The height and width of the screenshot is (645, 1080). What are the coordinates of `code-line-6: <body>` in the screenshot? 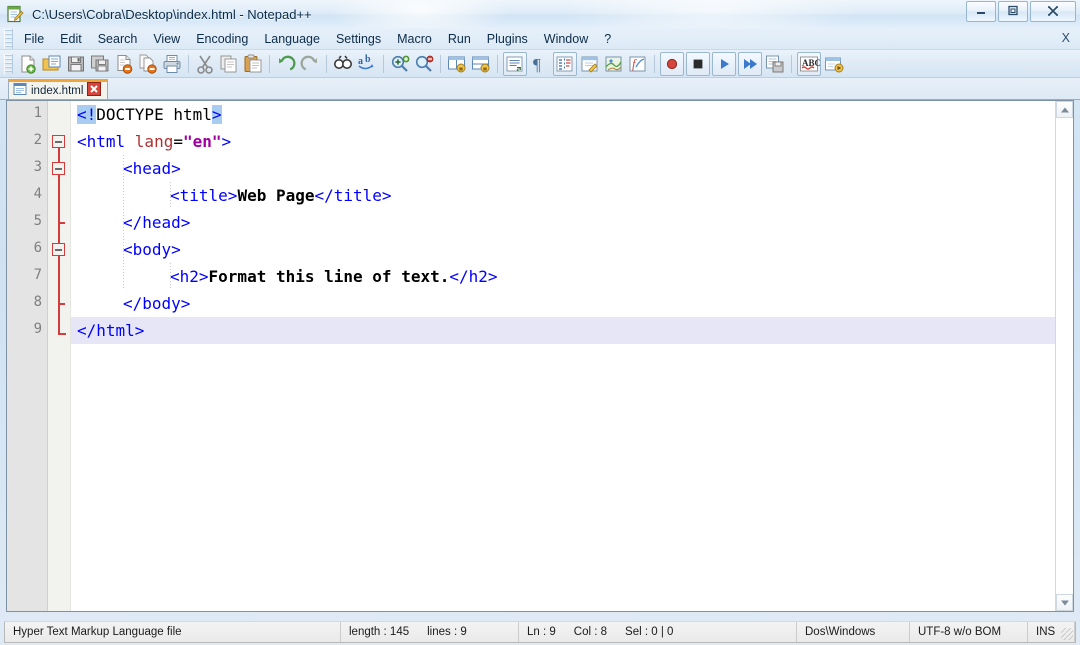 It's located at (572, 249).